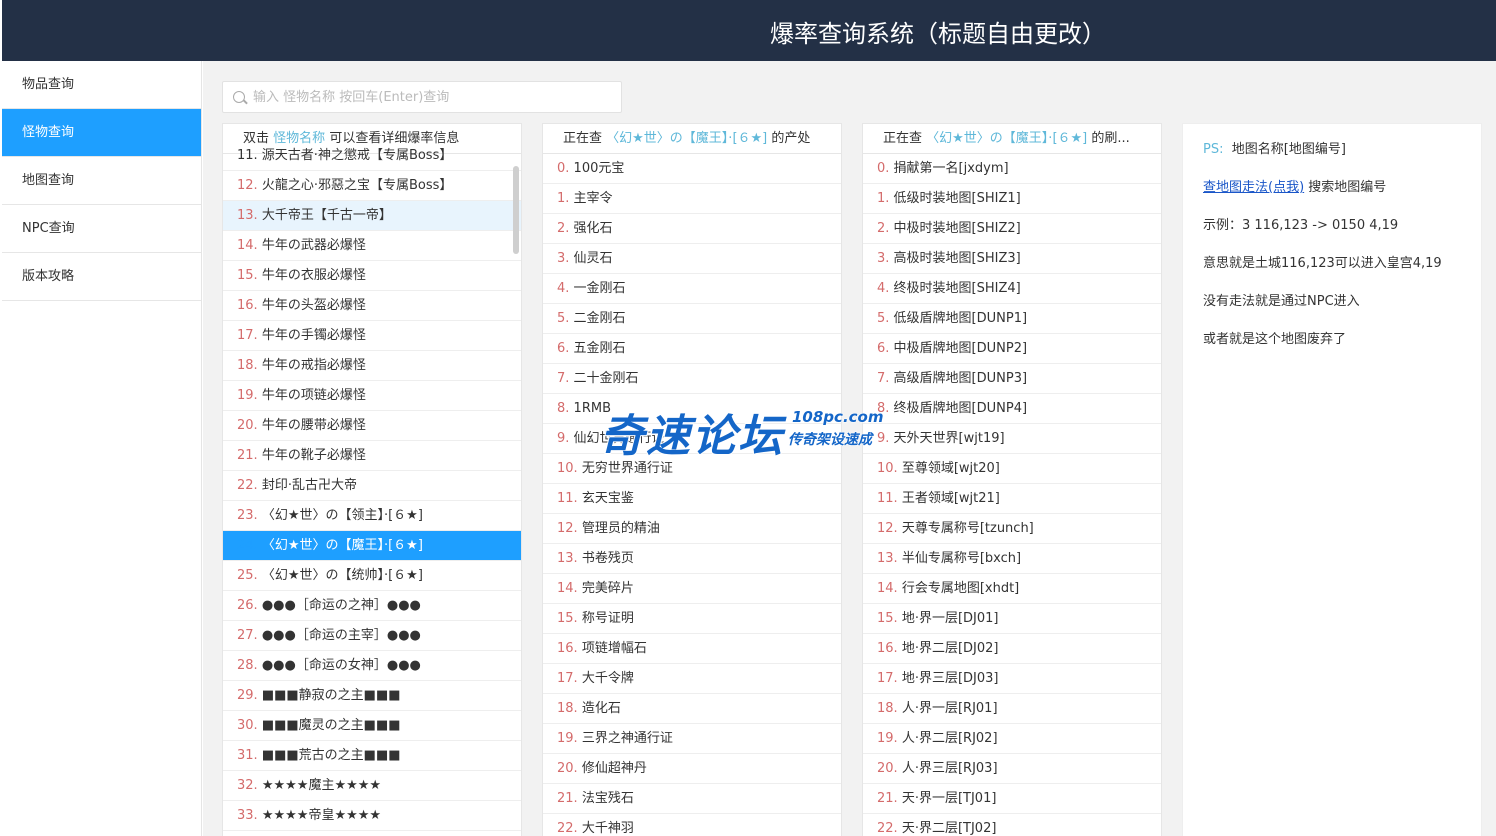  Describe the element at coordinates (601, 708) in the screenshot. I see `item-name: 造化石` at that location.